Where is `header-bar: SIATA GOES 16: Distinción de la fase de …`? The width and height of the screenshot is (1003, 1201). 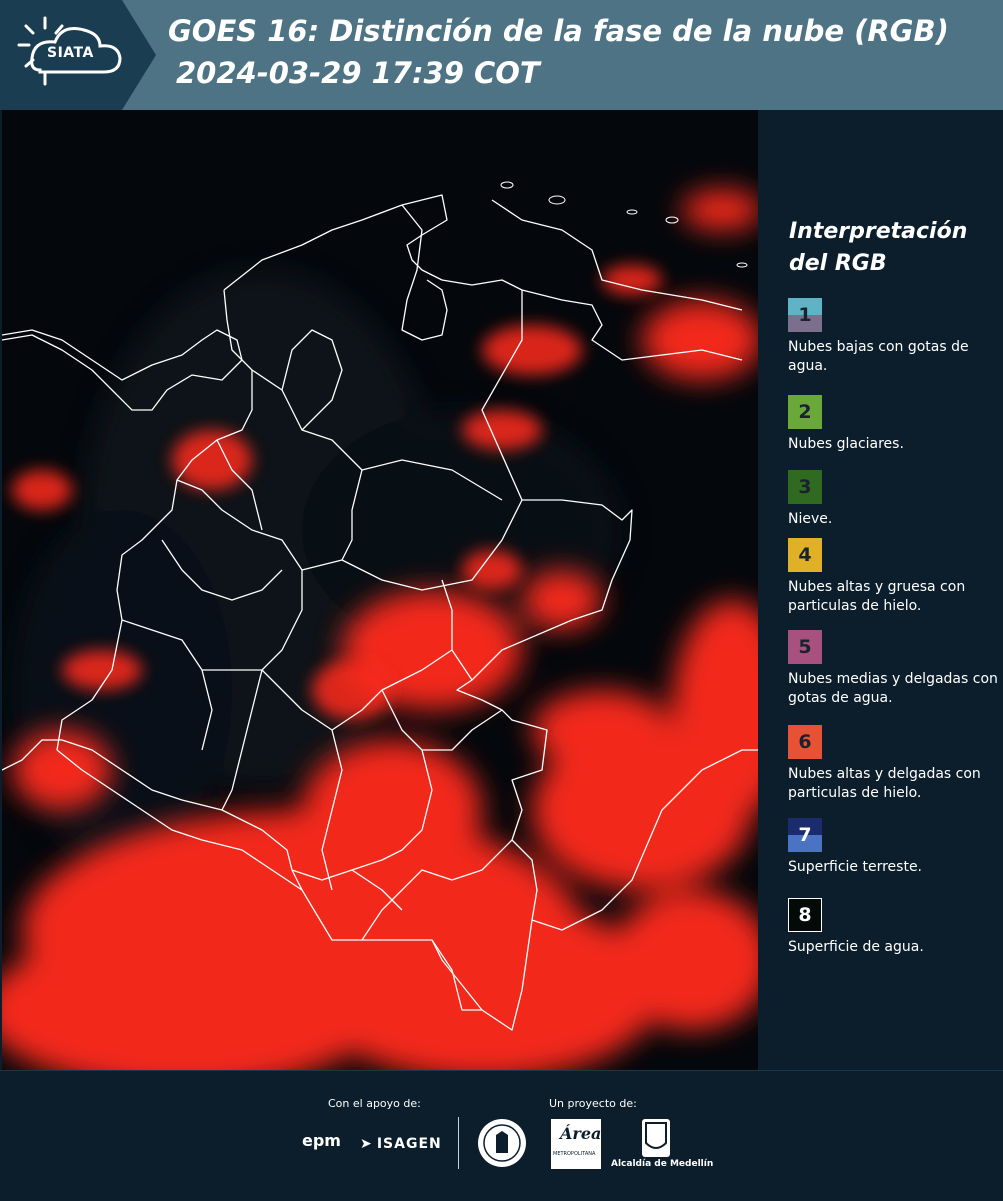
header-bar: SIATA GOES 16: Distinción de la fase de … is located at coordinates (501, 55).